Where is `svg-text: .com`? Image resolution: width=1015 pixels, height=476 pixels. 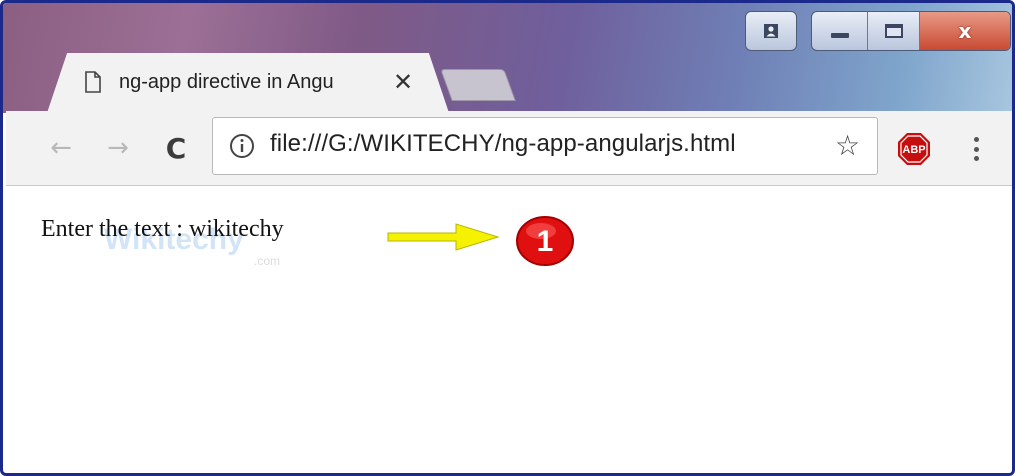 svg-text: .com is located at coordinates (267, 261).